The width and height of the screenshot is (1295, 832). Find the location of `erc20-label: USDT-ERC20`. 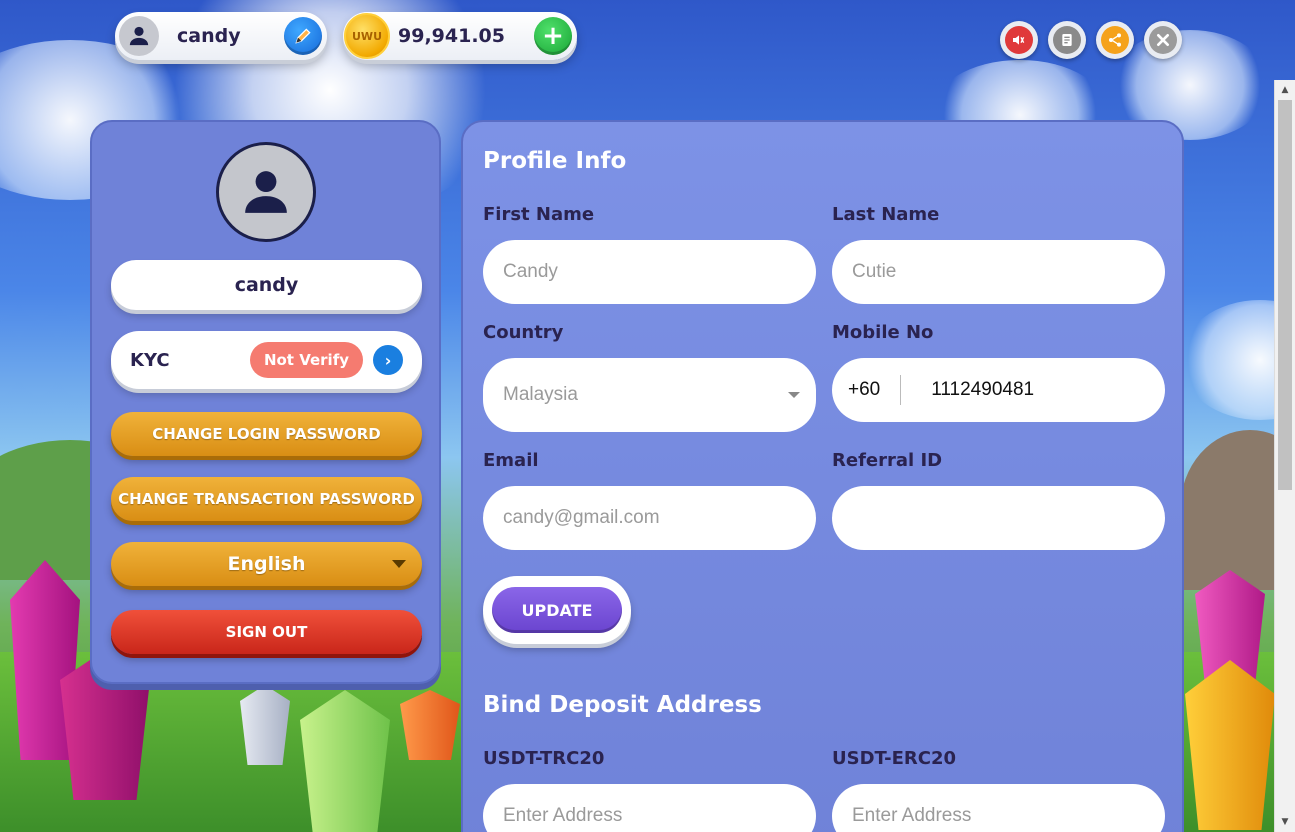

erc20-label: USDT-ERC20 is located at coordinates (894, 758).